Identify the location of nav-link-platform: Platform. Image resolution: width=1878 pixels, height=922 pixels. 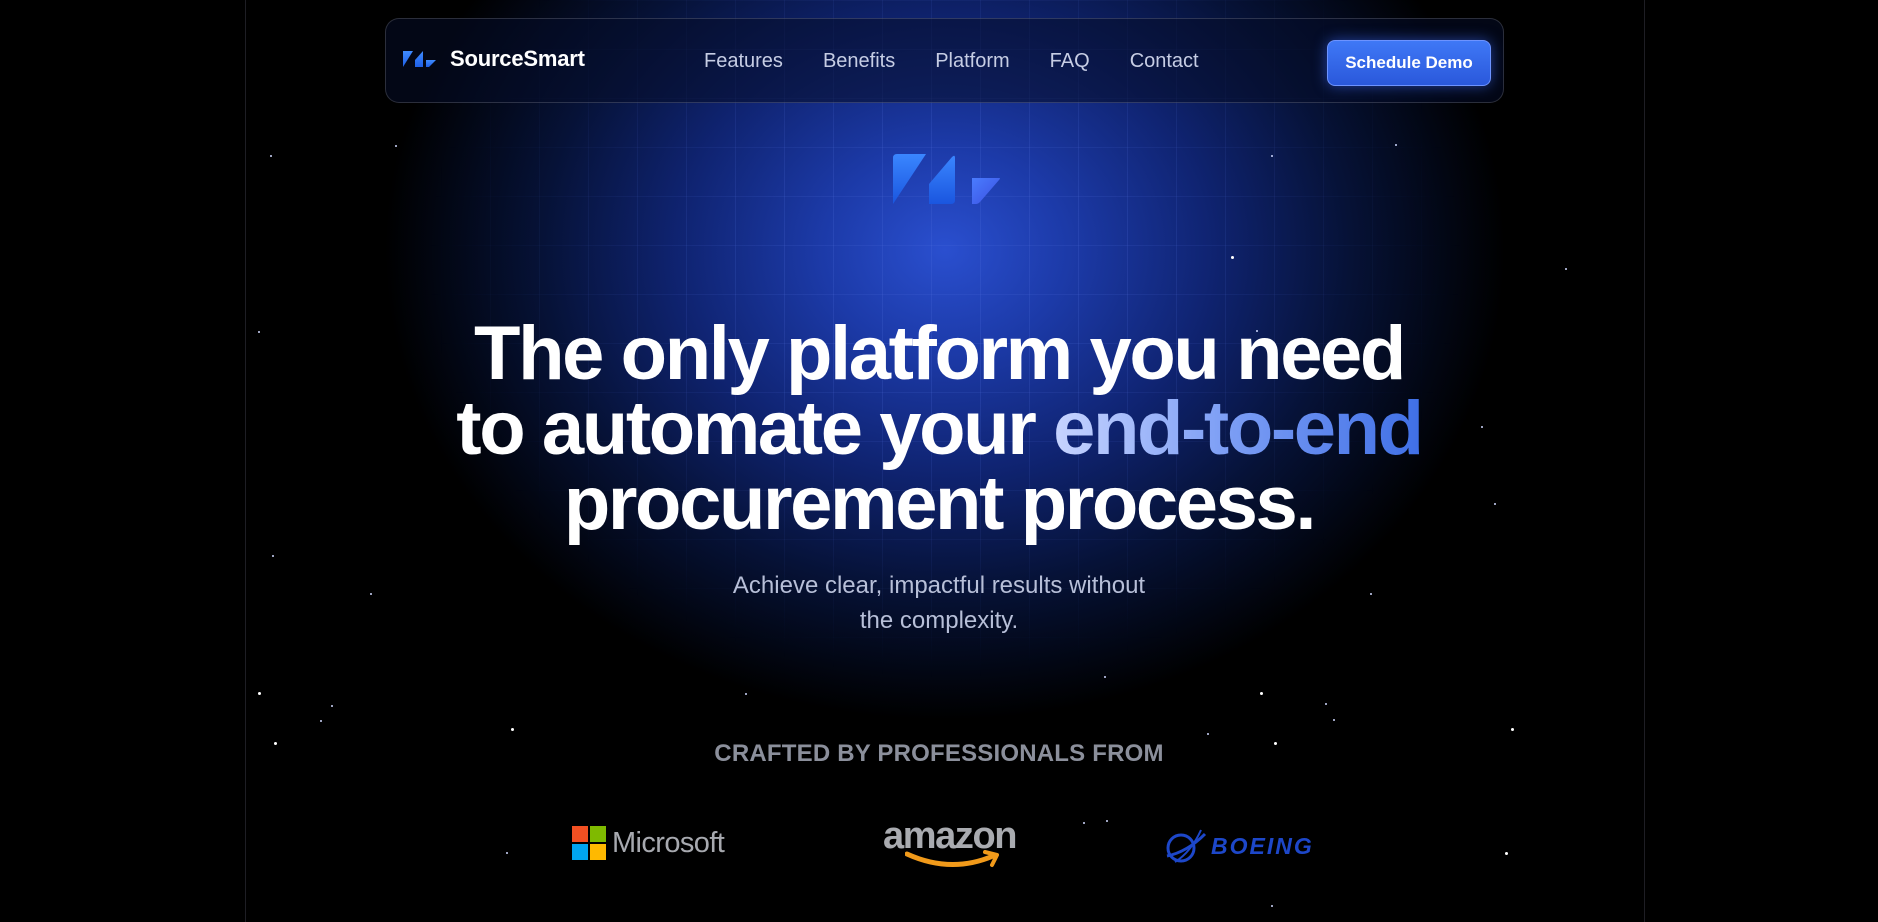
(972, 61).